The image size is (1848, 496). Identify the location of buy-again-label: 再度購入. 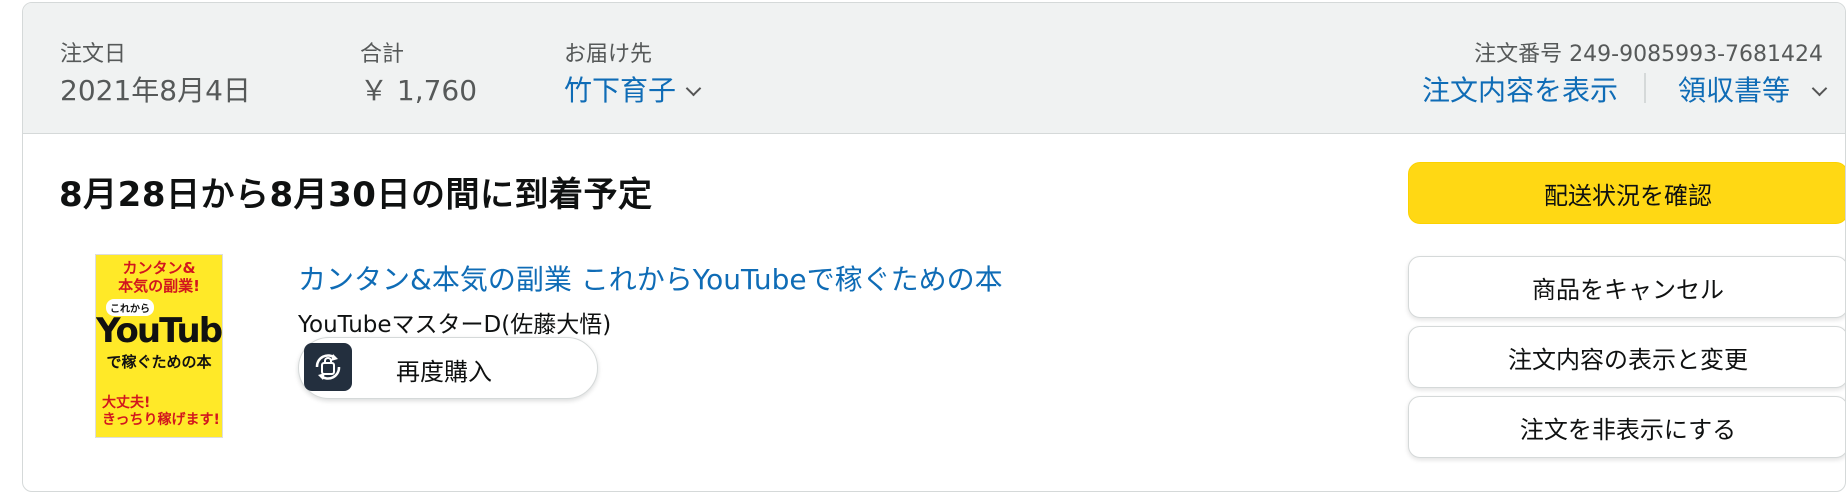
(444, 372).